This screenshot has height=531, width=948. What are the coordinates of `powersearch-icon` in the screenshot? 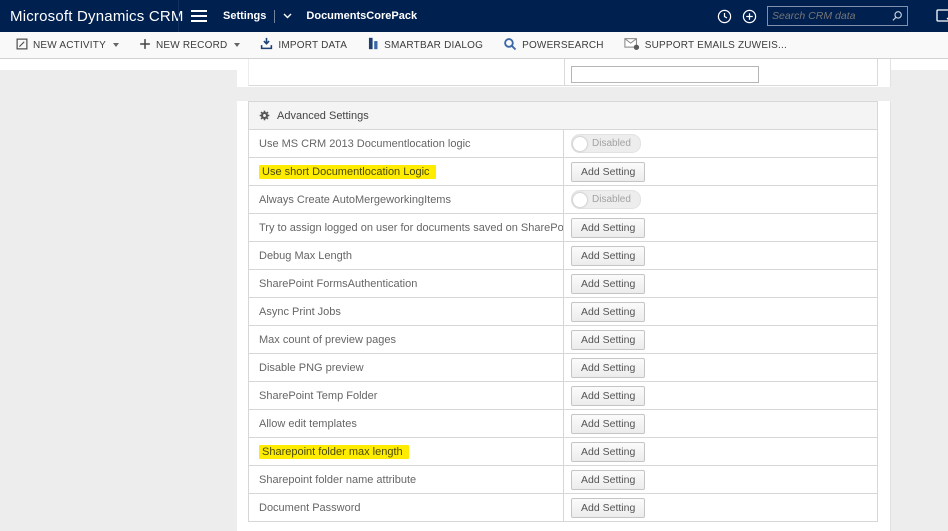 It's located at (510, 45).